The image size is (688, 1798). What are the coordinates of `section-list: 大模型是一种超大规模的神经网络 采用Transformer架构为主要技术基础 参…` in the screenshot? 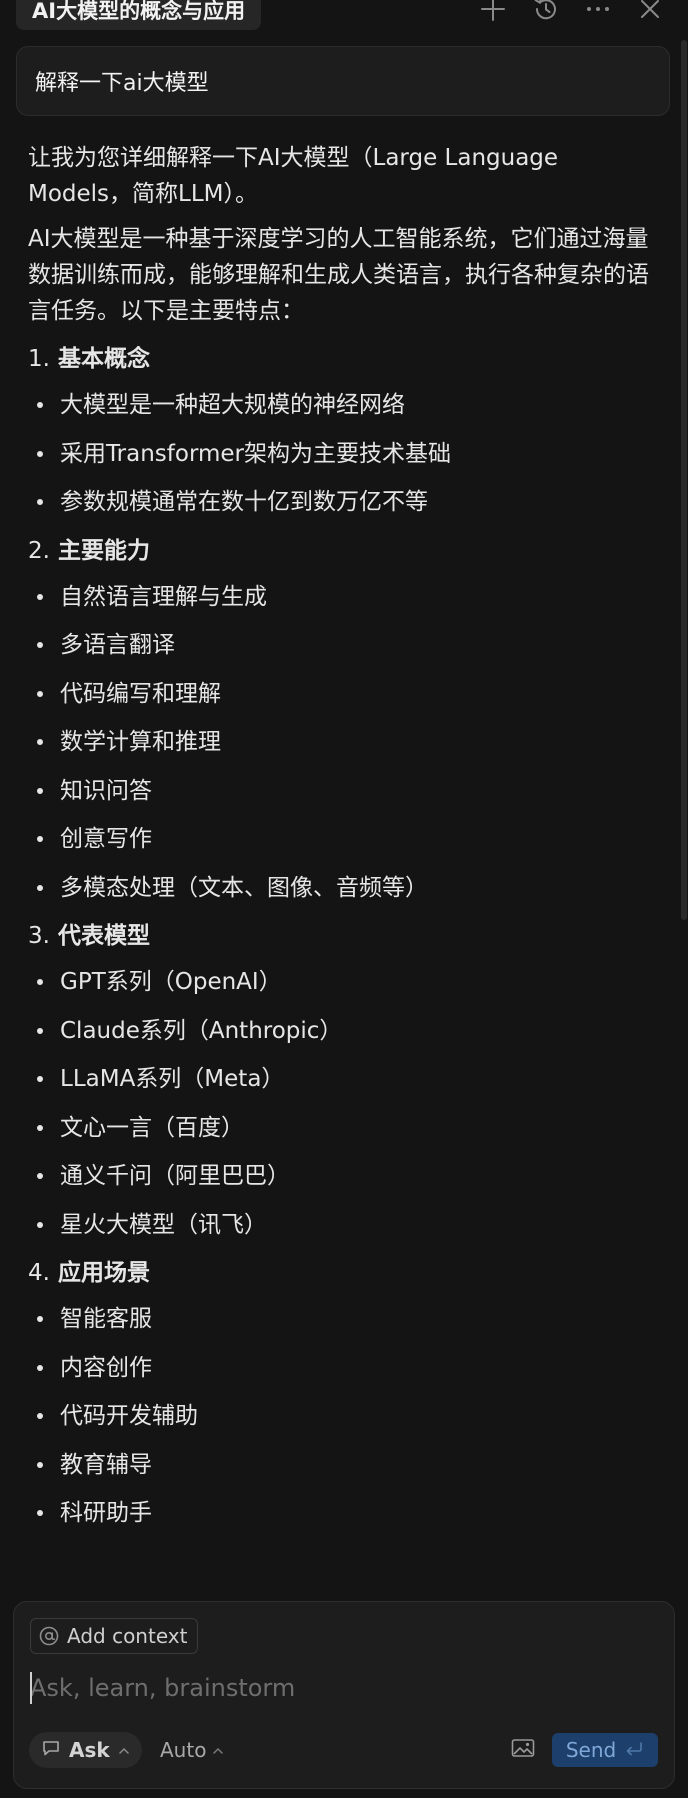 It's located at (342, 453).